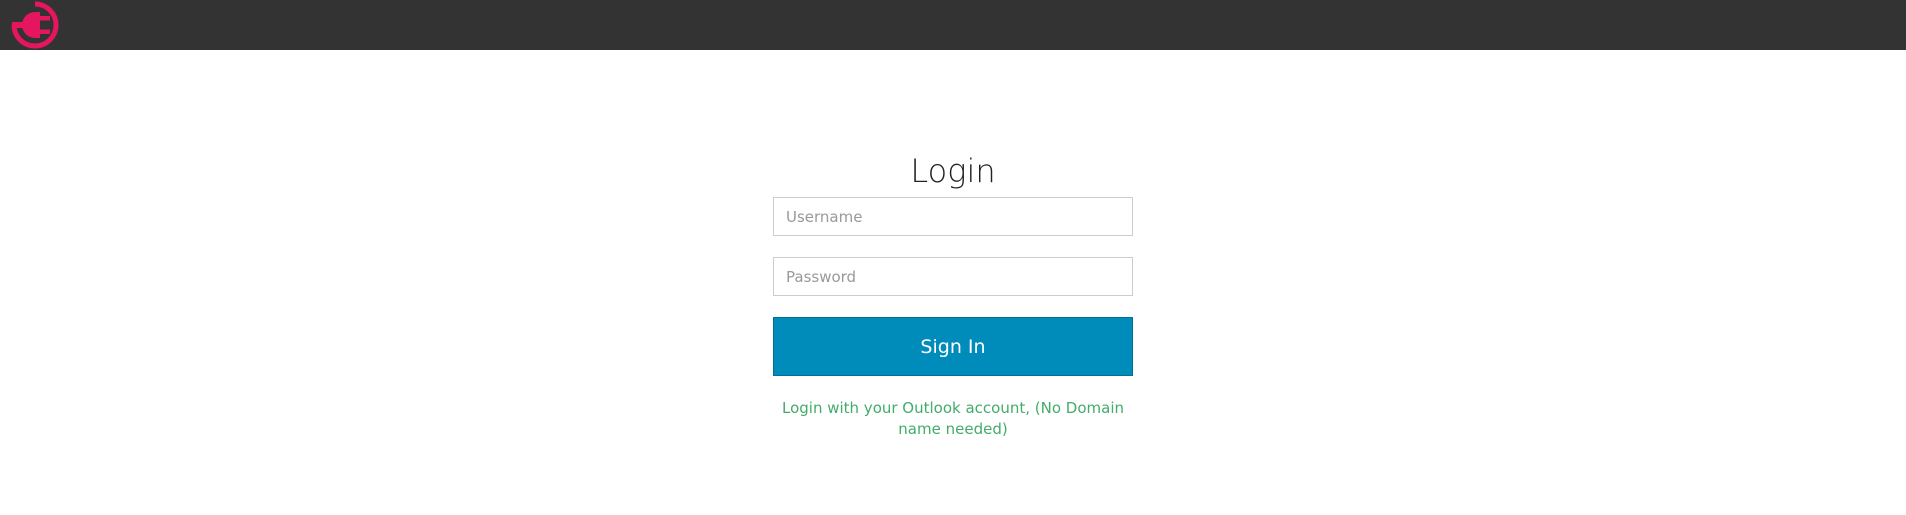 The width and height of the screenshot is (1906, 515). What do you see at coordinates (953, 276) in the screenshot?
I see `password-input` at bounding box center [953, 276].